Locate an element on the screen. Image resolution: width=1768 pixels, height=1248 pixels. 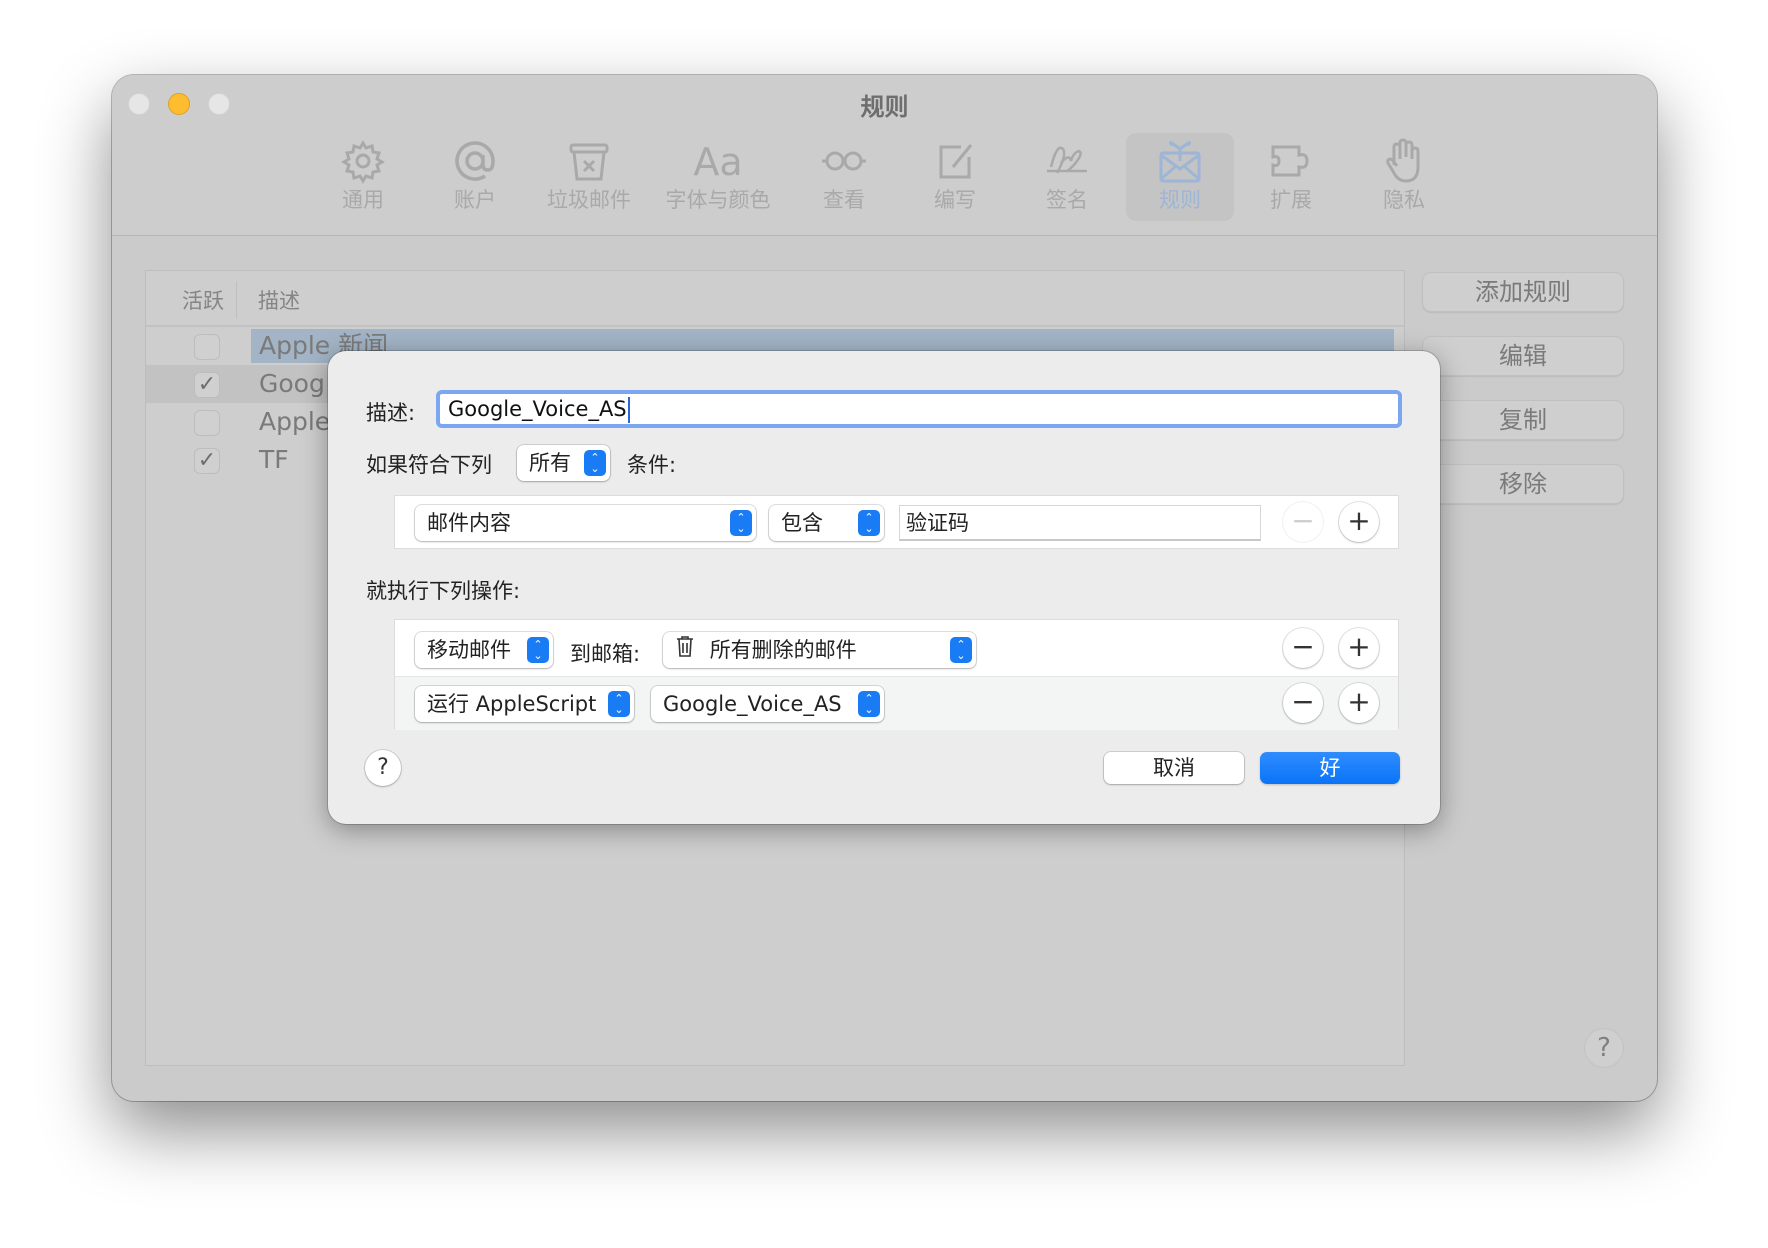
remove-condition-button: − is located at coordinates (1303, 522).